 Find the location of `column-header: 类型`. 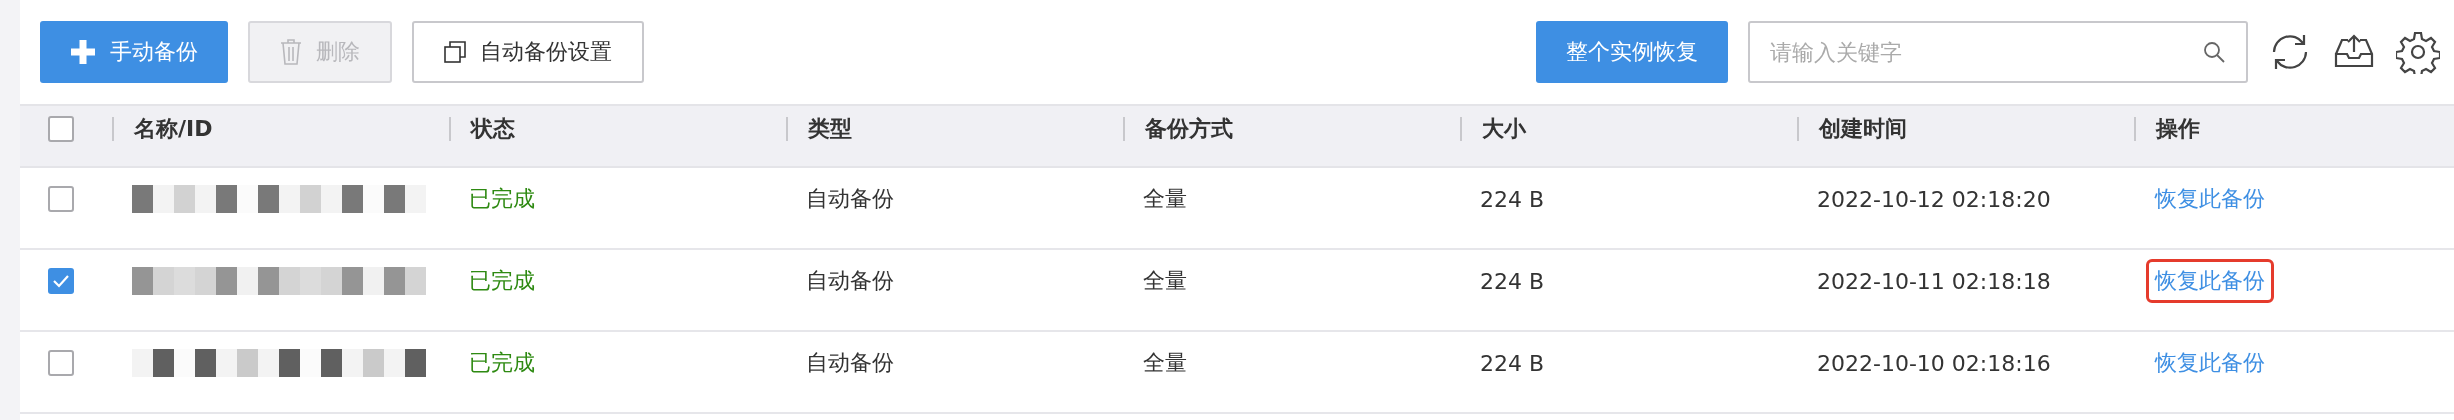

column-header: 类型 is located at coordinates (830, 128).